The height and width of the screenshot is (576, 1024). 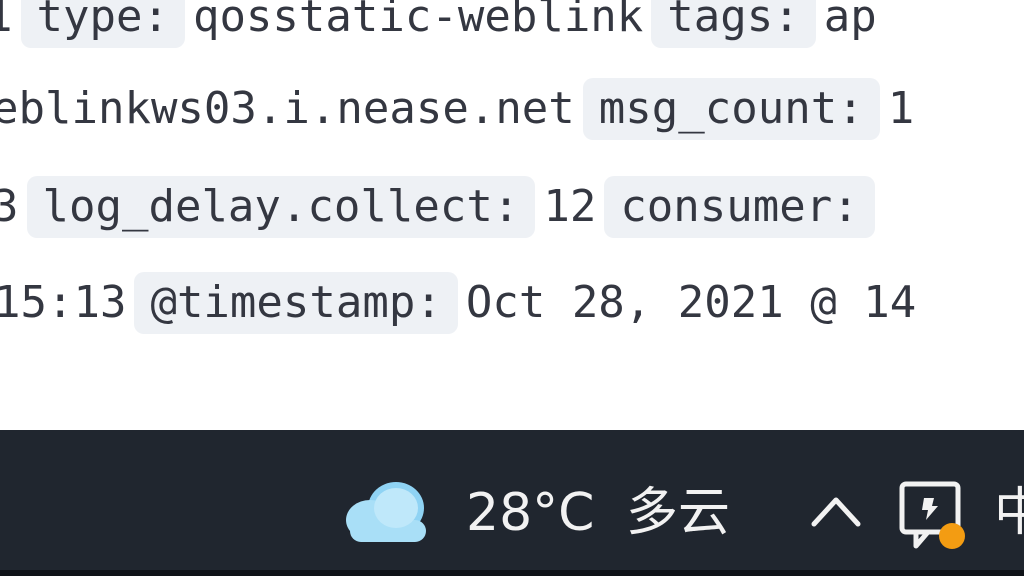 I want to click on chevron-up-icon, so click(x=836, y=510).